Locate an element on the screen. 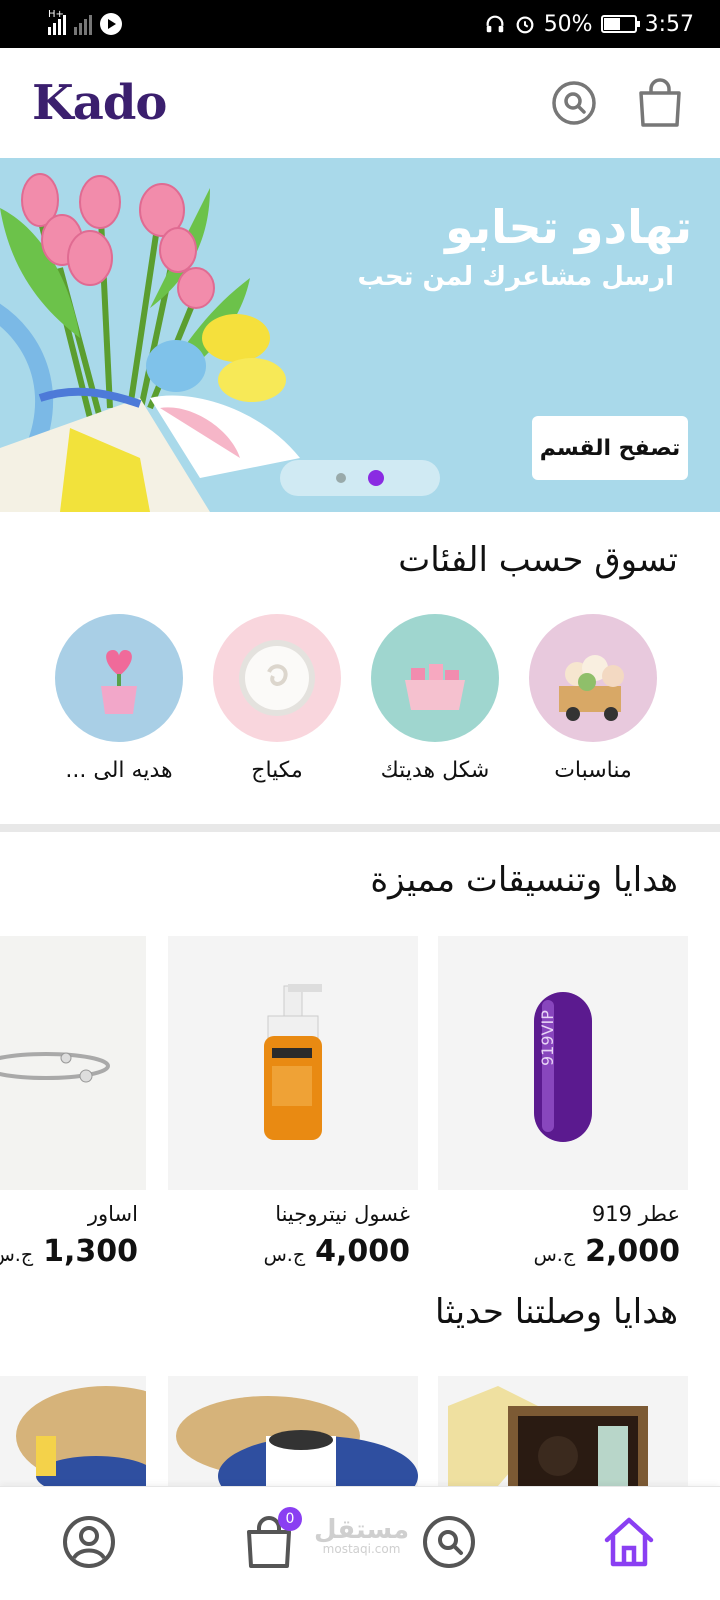  youtube-icon is located at coordinates (111, 24).